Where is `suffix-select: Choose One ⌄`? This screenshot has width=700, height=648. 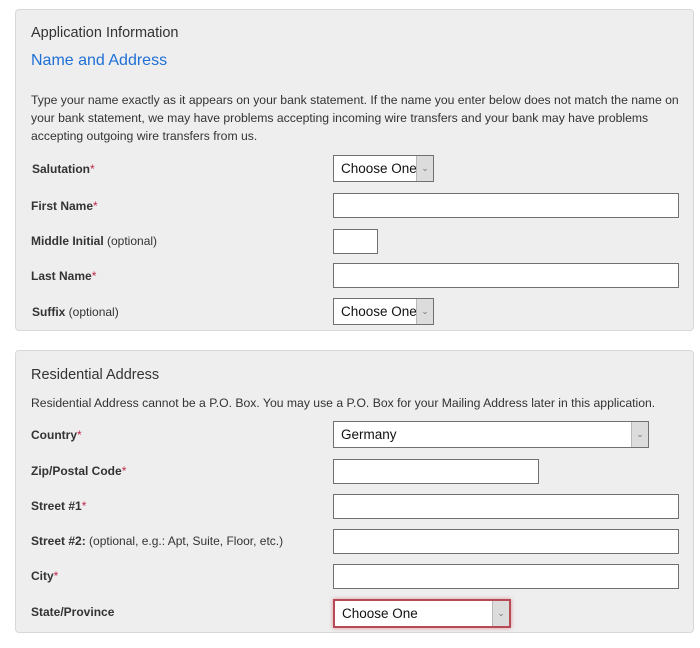 suffix-select: Choose One ⌄ is located at coordinates (383, 311).